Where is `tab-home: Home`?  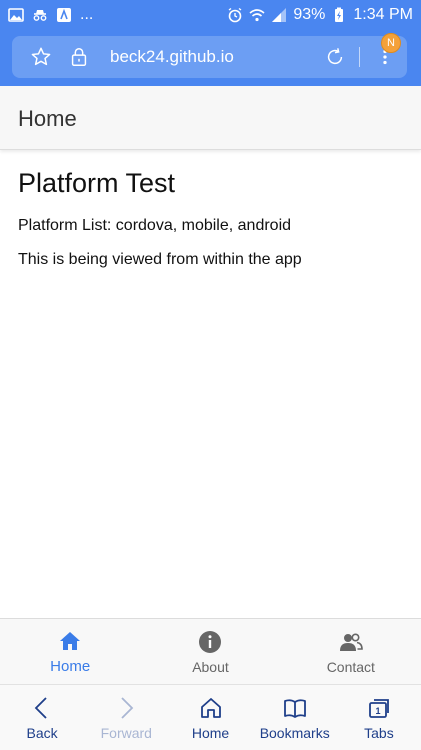 tab-home: Home is located at coordinates (70, 651).